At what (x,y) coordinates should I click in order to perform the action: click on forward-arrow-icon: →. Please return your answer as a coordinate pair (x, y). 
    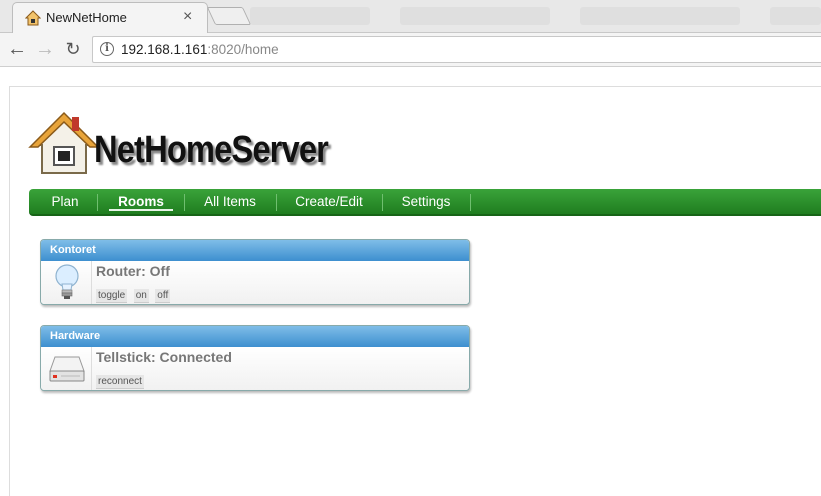
    Looking at the image, I should click on (45, 49).